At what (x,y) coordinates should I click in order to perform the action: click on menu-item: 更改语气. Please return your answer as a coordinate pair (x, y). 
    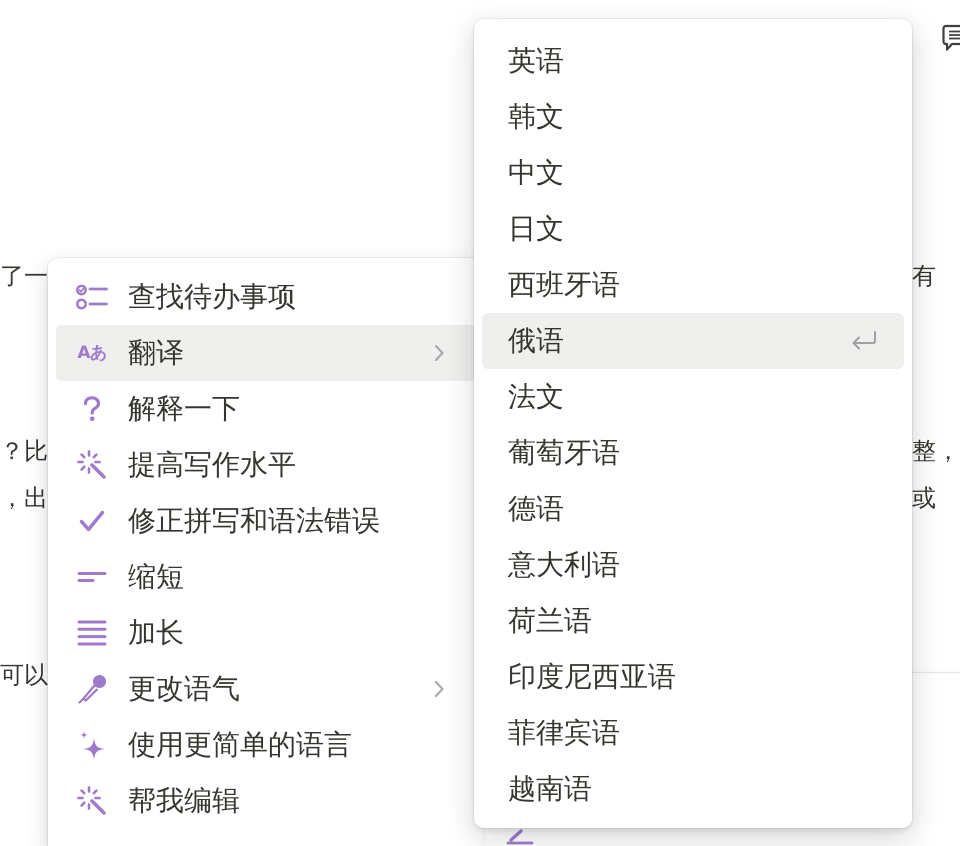
    Looking at the image, I should click on (267, 689).